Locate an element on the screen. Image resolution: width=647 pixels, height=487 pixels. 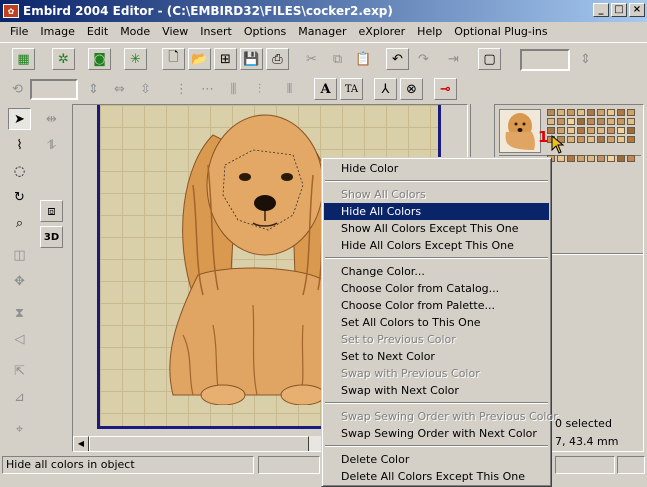
menu-item-swap-sewing-order-with-previous-color: Swap Sewing Order with Previous Color is located at coordinates (441, 416).